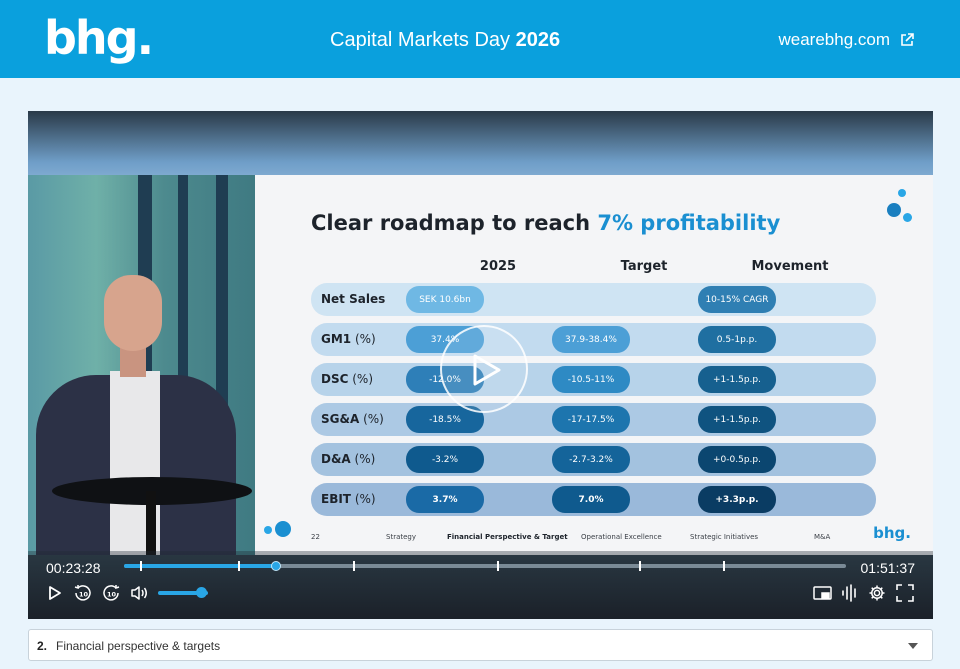  I want to click on slide-bhg-logo: bhg., so click(892, 533).